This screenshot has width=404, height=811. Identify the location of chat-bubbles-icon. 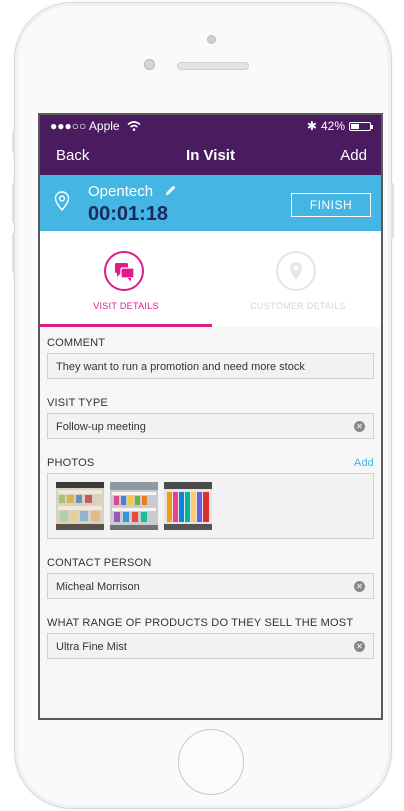
(125, 272).